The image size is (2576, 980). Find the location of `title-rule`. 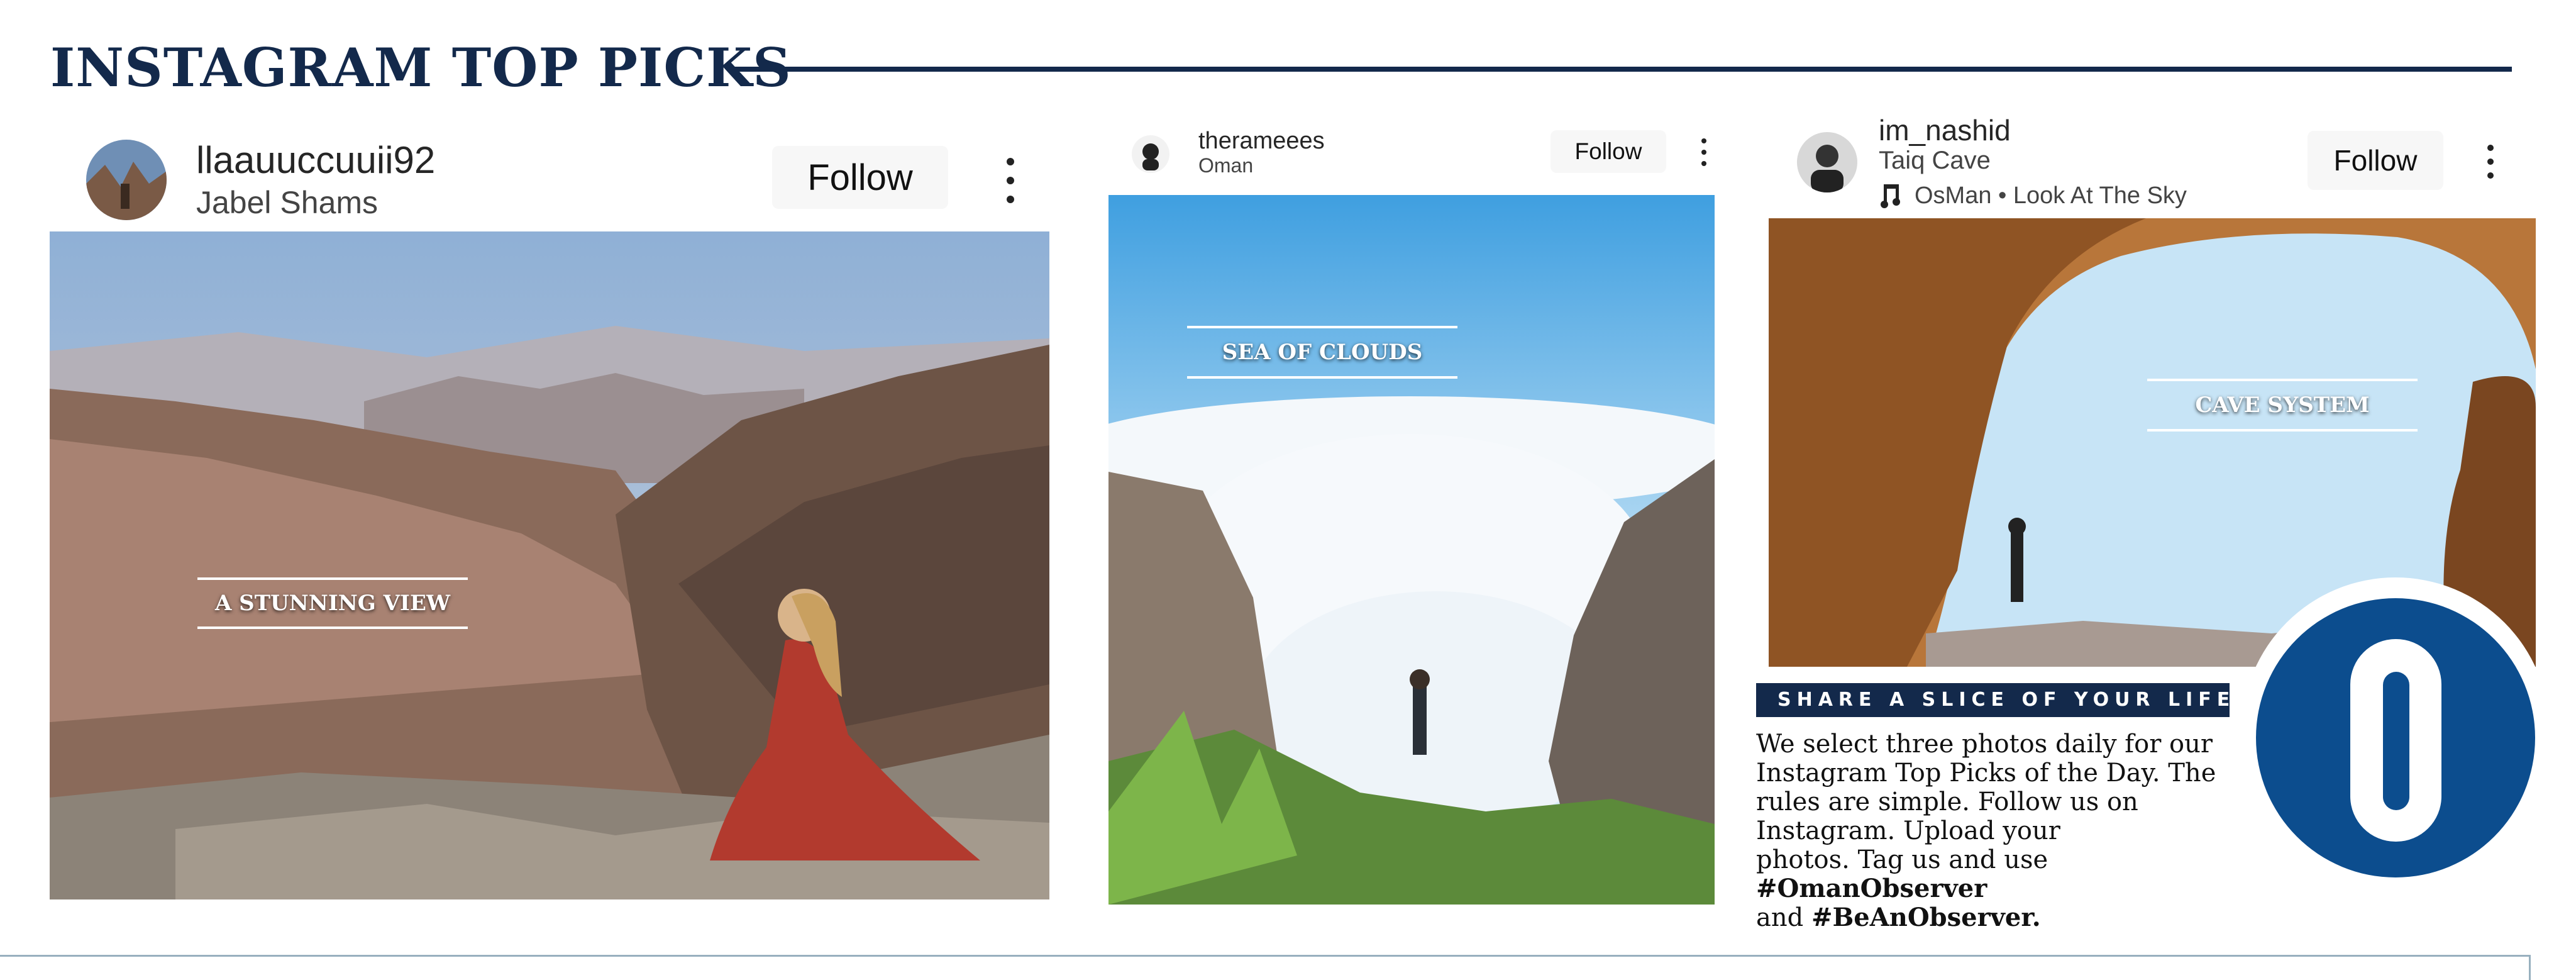

title-rule is located at coordinates (1620, 69).